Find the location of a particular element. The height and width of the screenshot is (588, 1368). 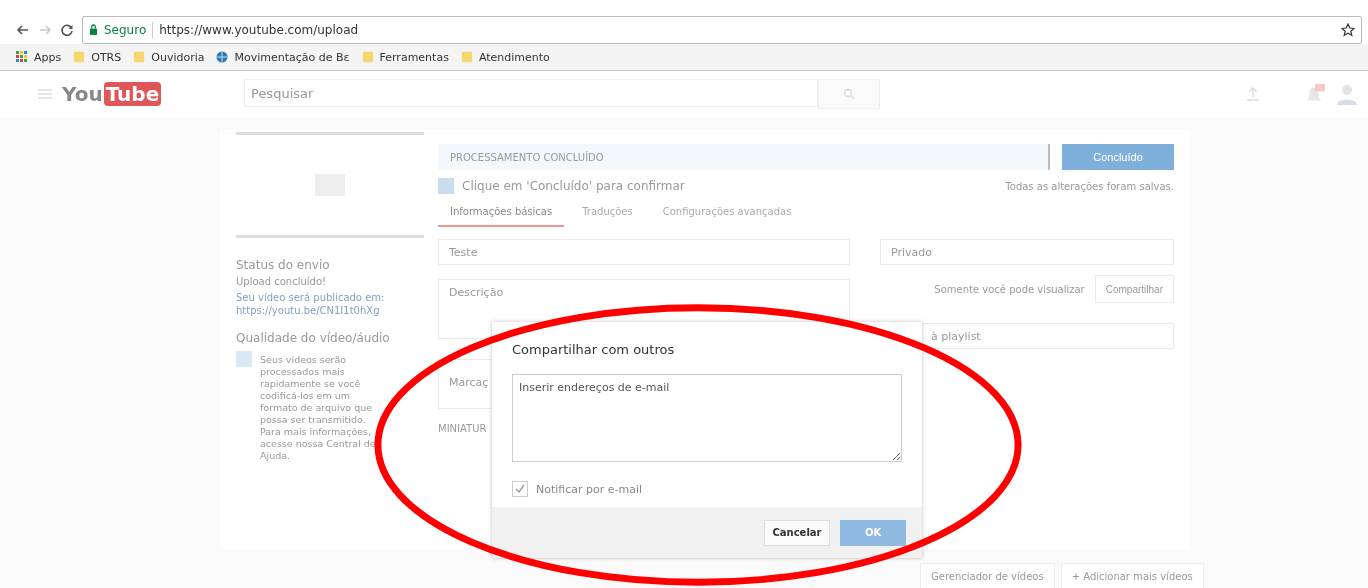

tab: Traduções is located at coordinates (607, 212).